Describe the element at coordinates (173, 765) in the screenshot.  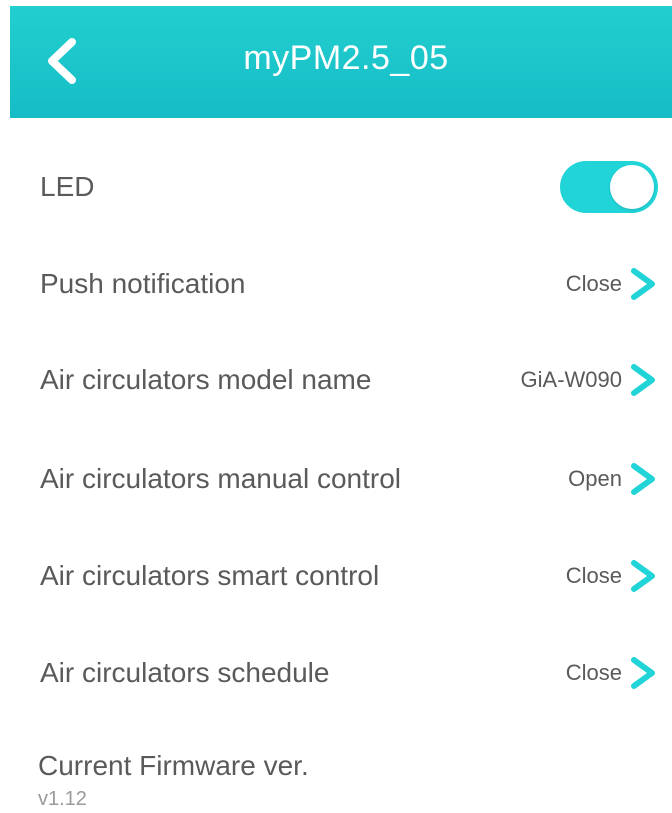
I see `firmware-label: Current Firmware ver.` at that location.